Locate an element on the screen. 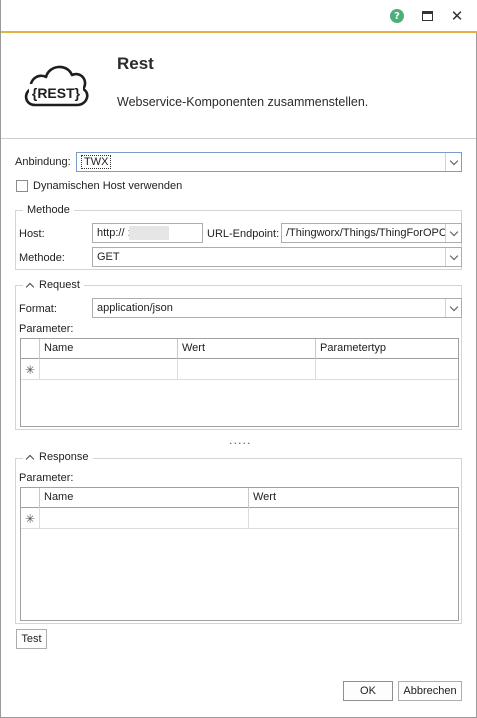  format-dropdown-button is located at coordinates (453, 308).